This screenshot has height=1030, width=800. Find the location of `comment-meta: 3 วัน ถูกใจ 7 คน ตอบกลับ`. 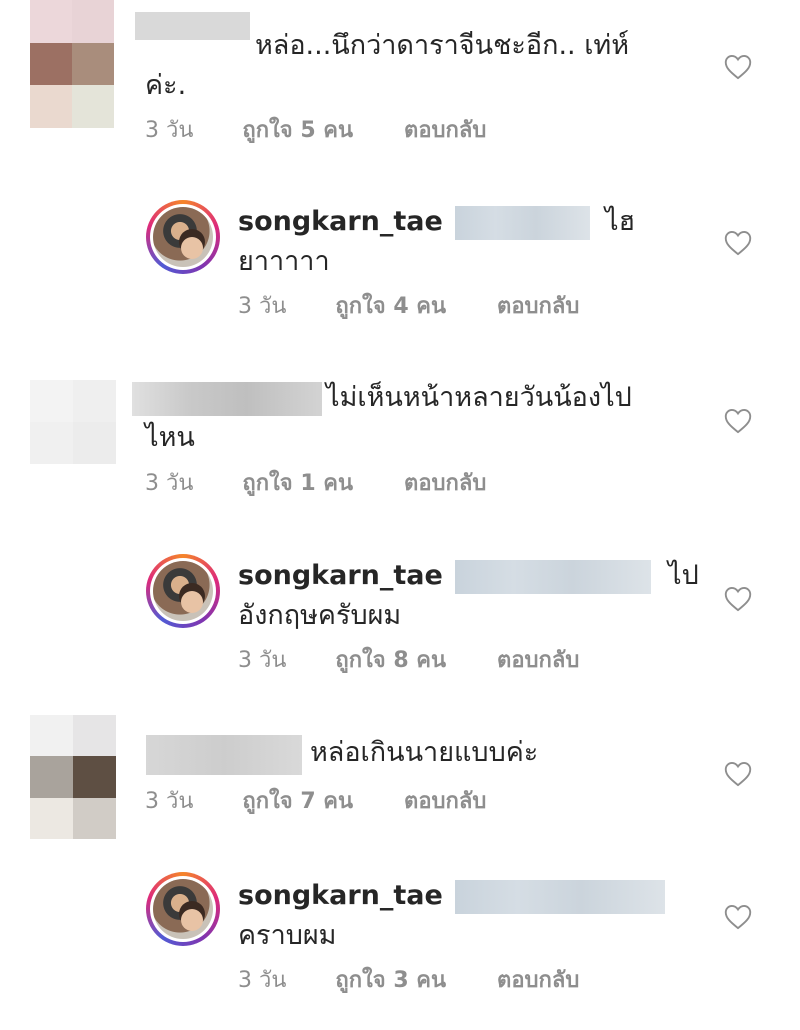

comment-meta: 3 วัน ถูกใจ 7 คน ตอบกลับ is located at coordinates (315, 802).